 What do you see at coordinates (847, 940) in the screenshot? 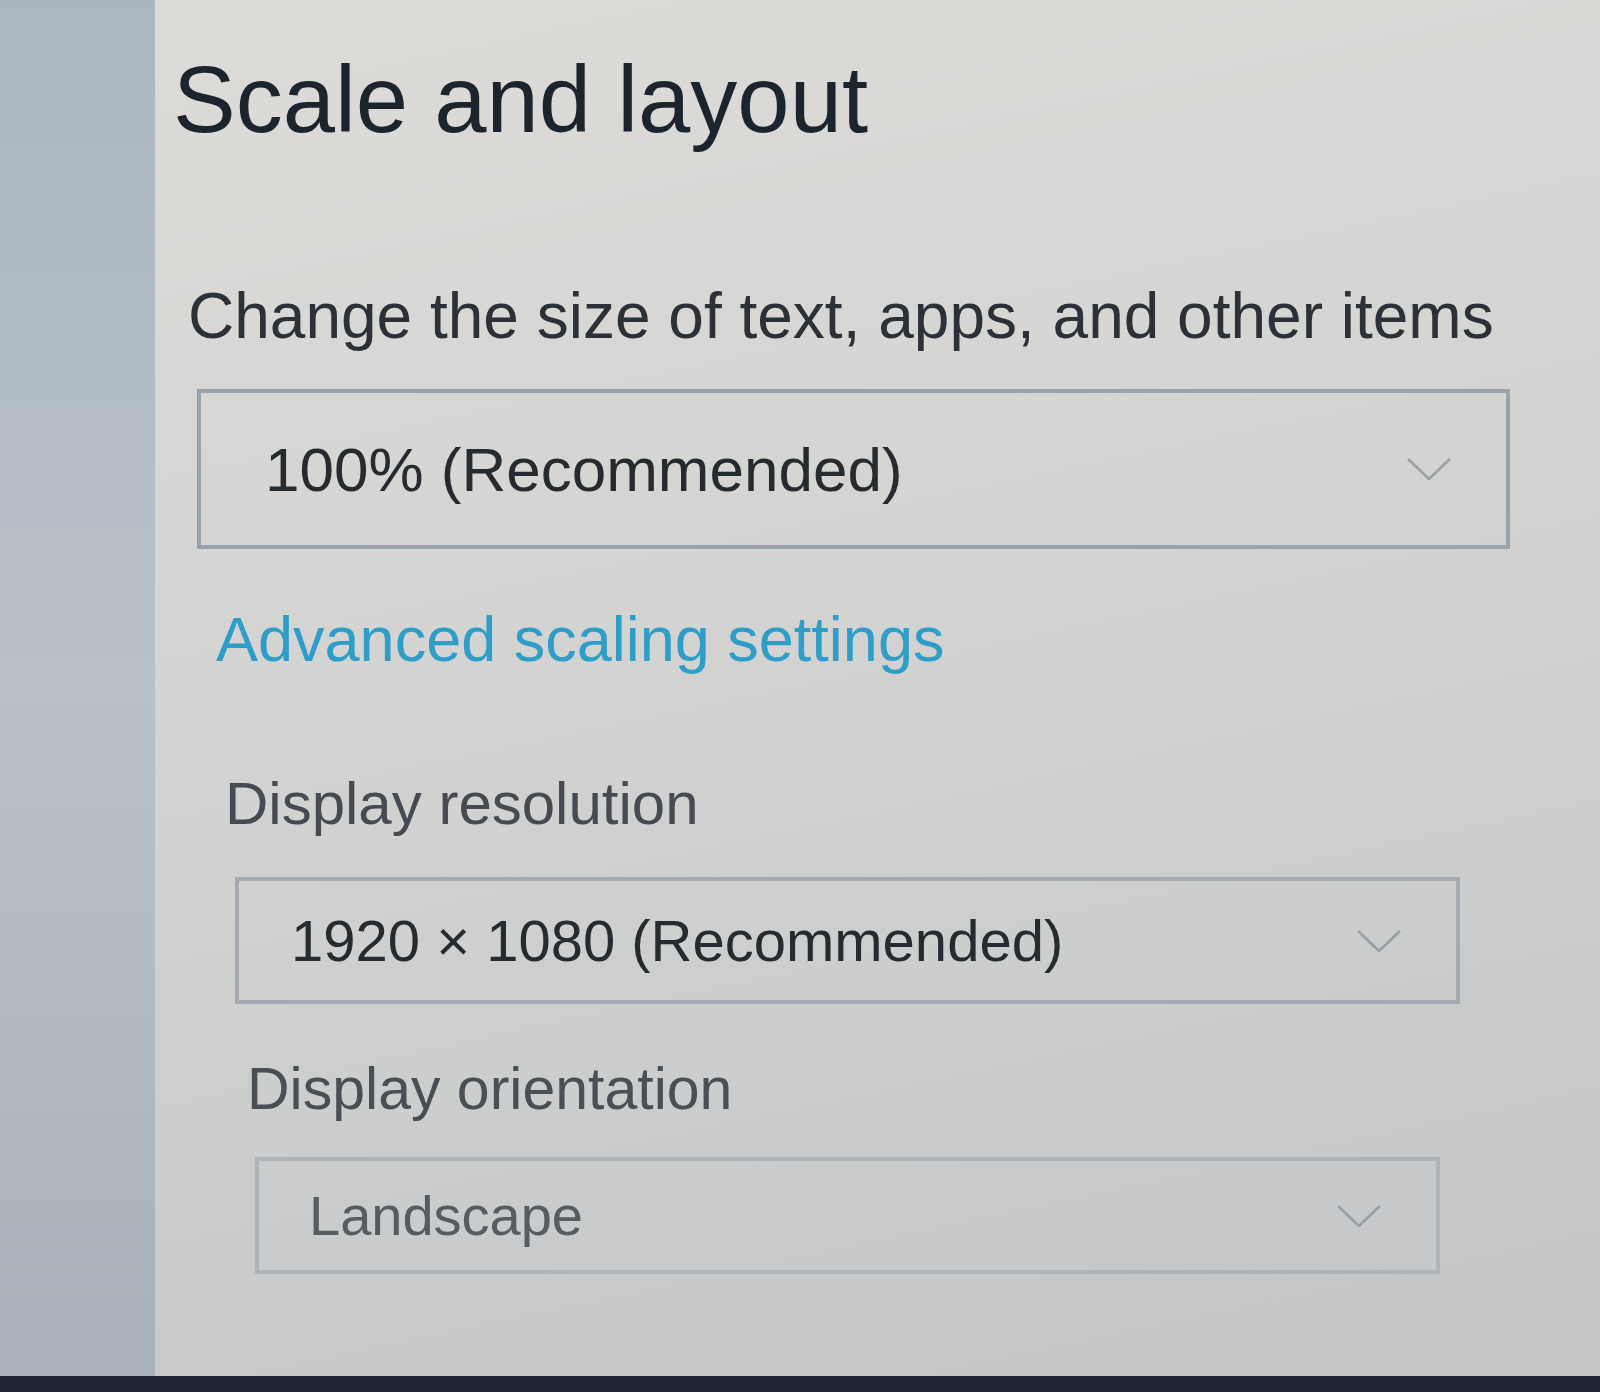
I see `dropdown: 1920 × 1080 (Recommended)` at bounding box center [847, 940].